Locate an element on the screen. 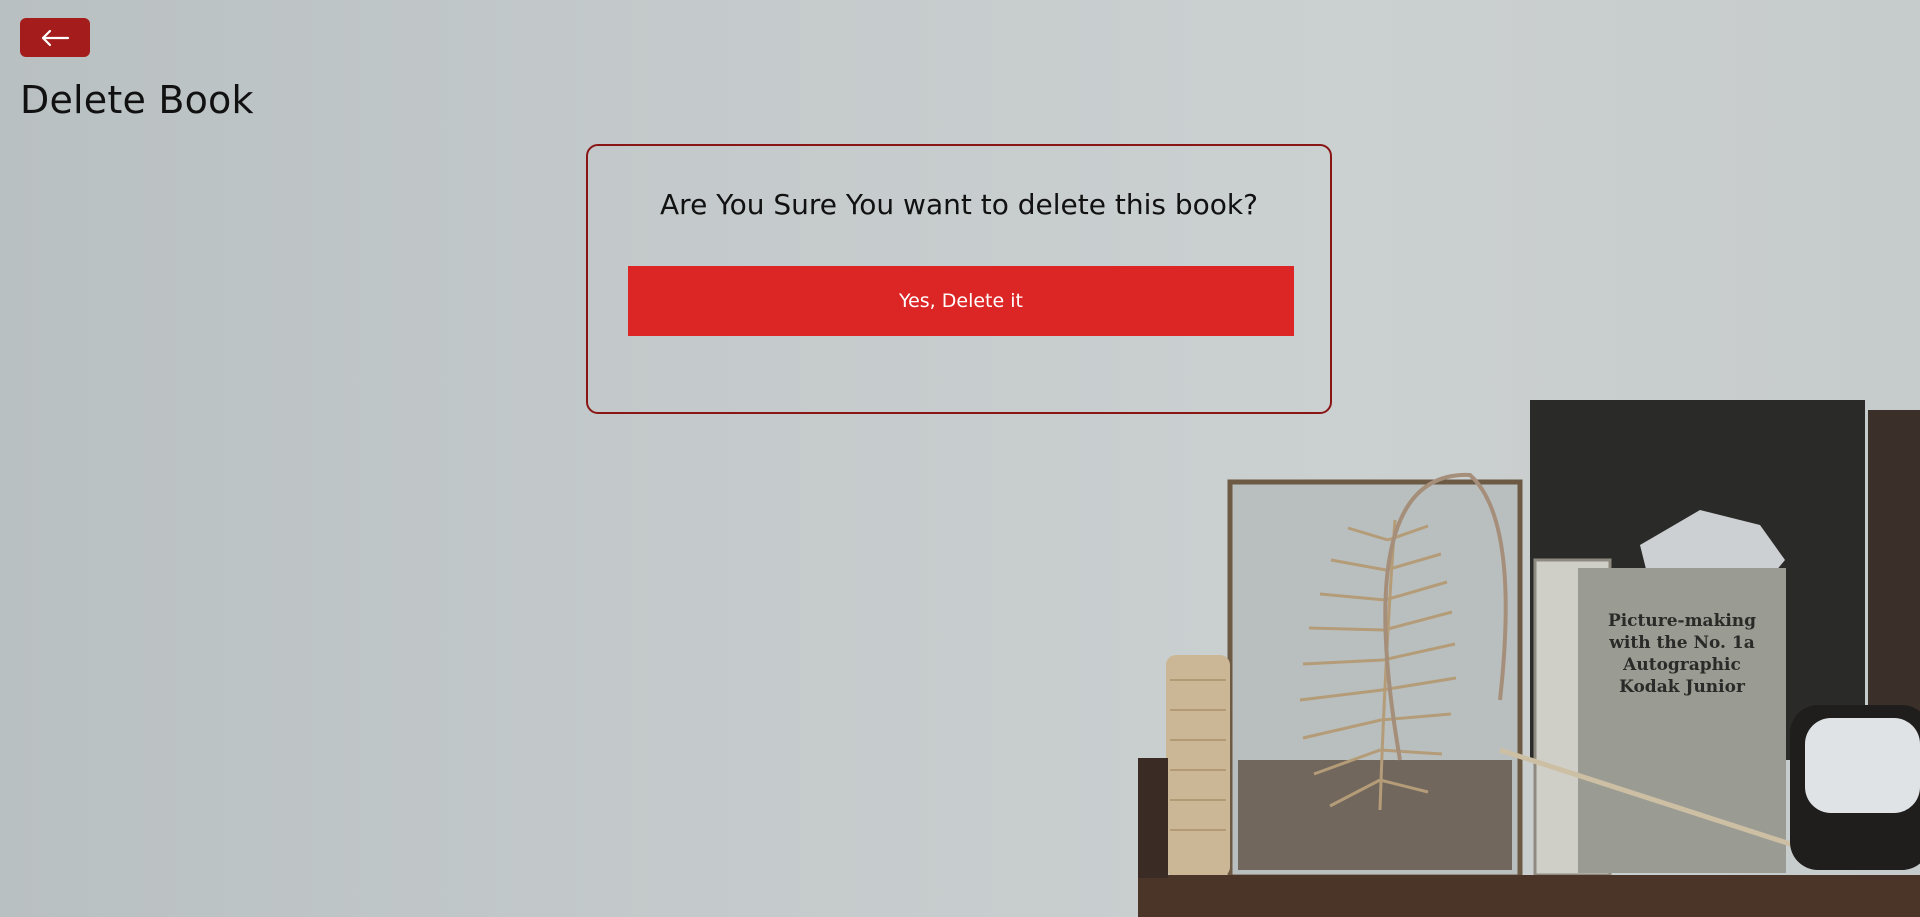  svg-text: Autographic is located at coordinates (1681, 665).